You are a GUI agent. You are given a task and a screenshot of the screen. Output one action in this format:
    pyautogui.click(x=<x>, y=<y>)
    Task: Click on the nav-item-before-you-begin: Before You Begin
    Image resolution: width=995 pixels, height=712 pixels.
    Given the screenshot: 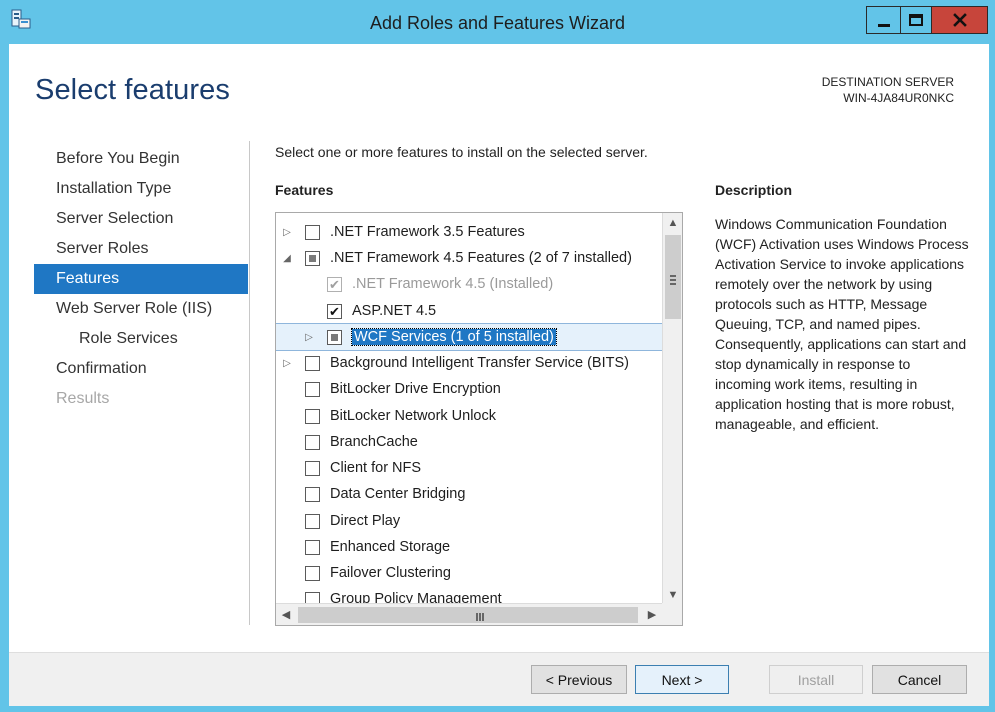 What is the action you would take?
    pyautogui.click(x=141, y=159)
    